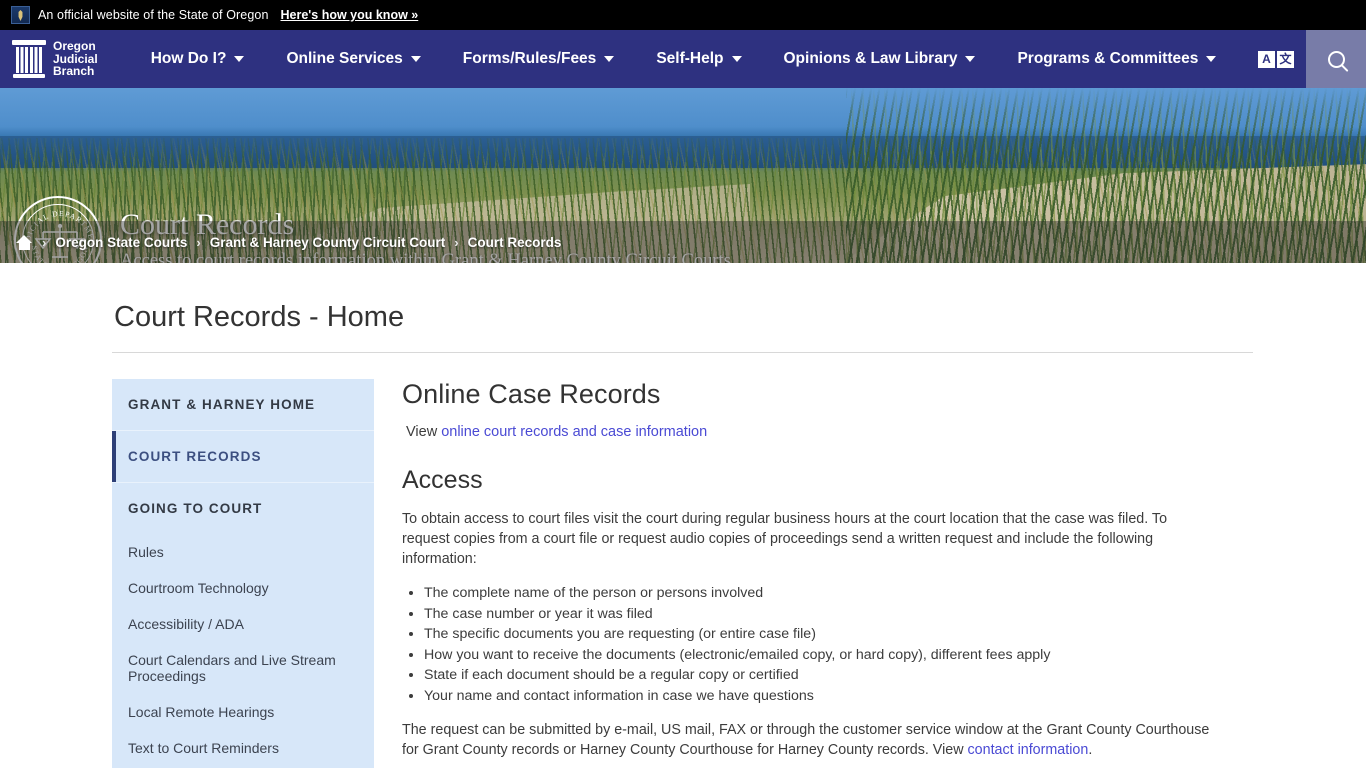 Image resolution: width=1366 pixels, height=768 pixels. I want to click on nav-label: Forms/Rules/Fees, so click(529, 58).